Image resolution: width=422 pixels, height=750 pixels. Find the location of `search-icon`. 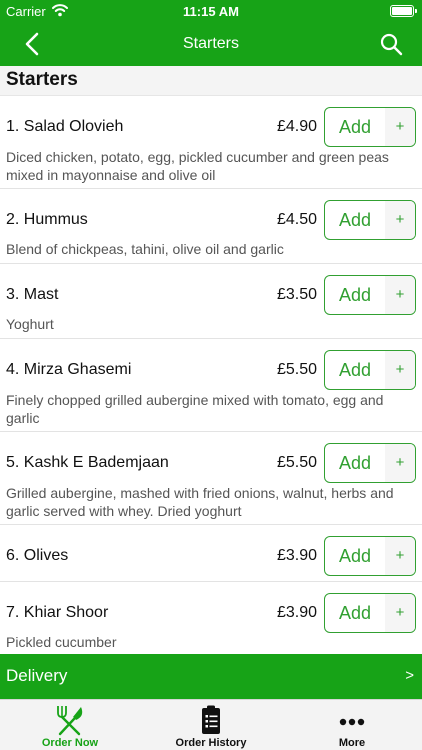

search-icon is located at coordinates (391, 44).